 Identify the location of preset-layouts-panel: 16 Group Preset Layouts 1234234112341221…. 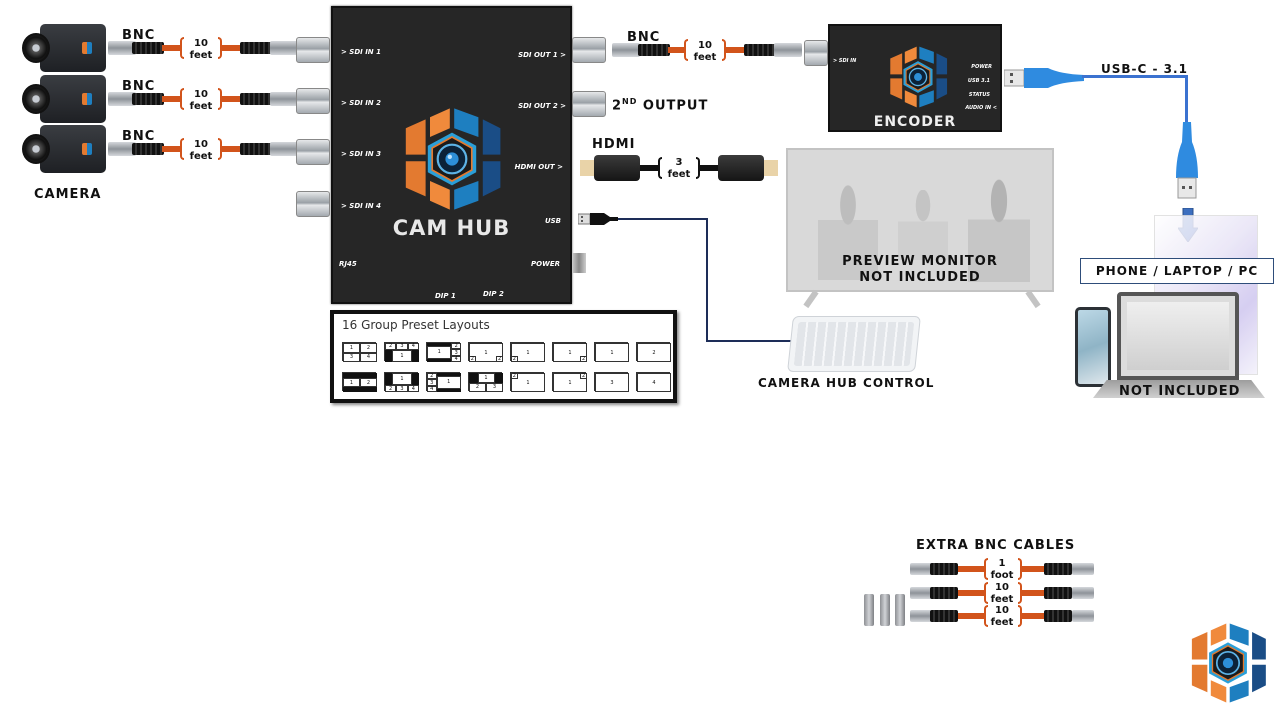
(503, 356).